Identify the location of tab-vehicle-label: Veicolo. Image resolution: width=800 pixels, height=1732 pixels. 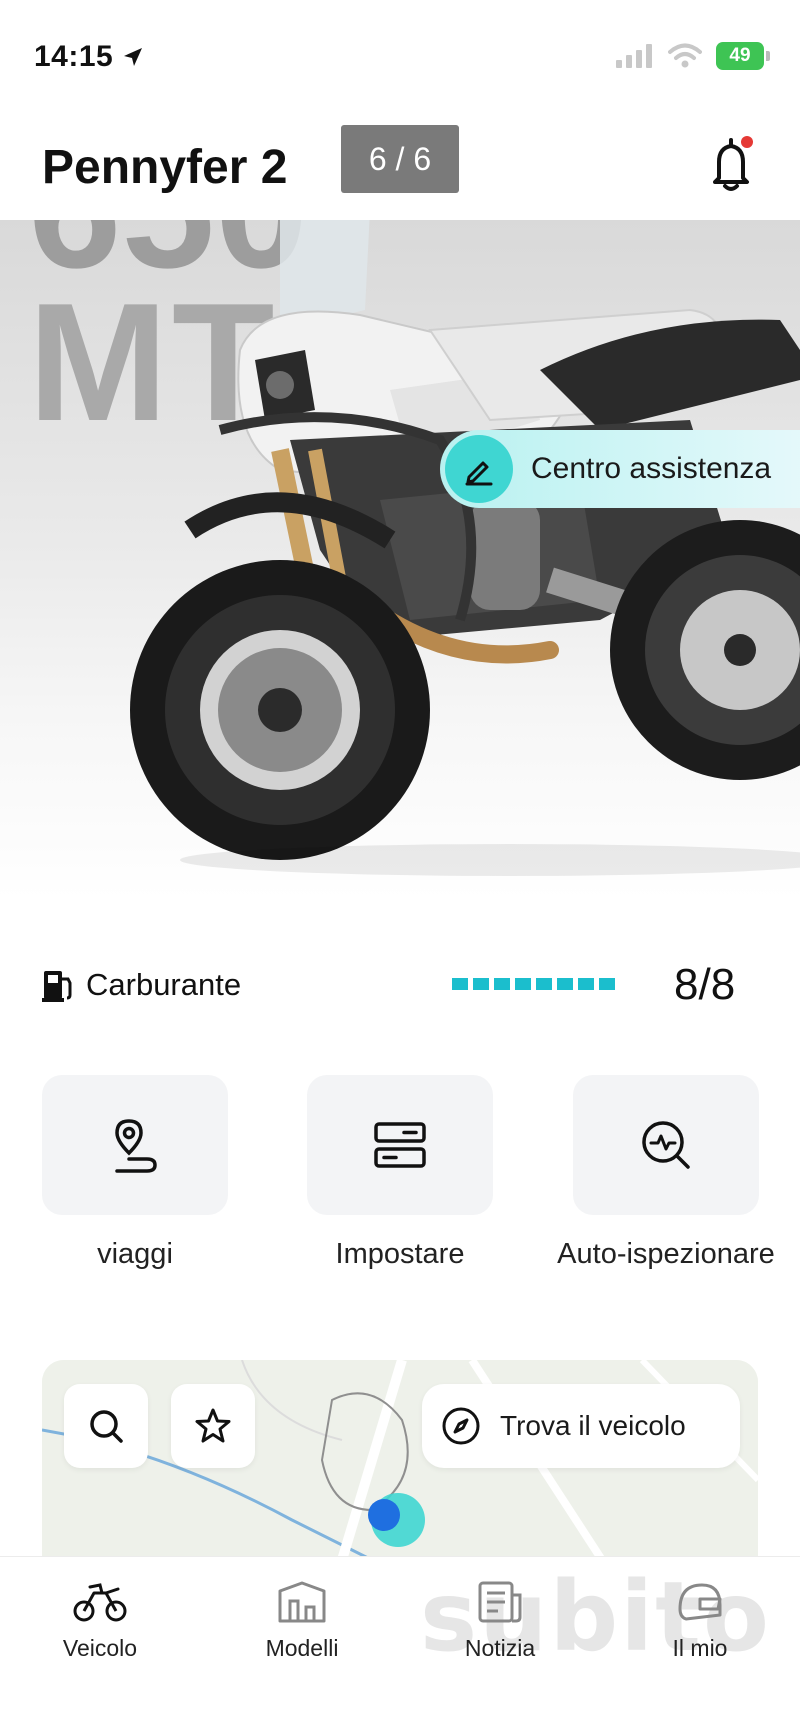
(100, 1648).